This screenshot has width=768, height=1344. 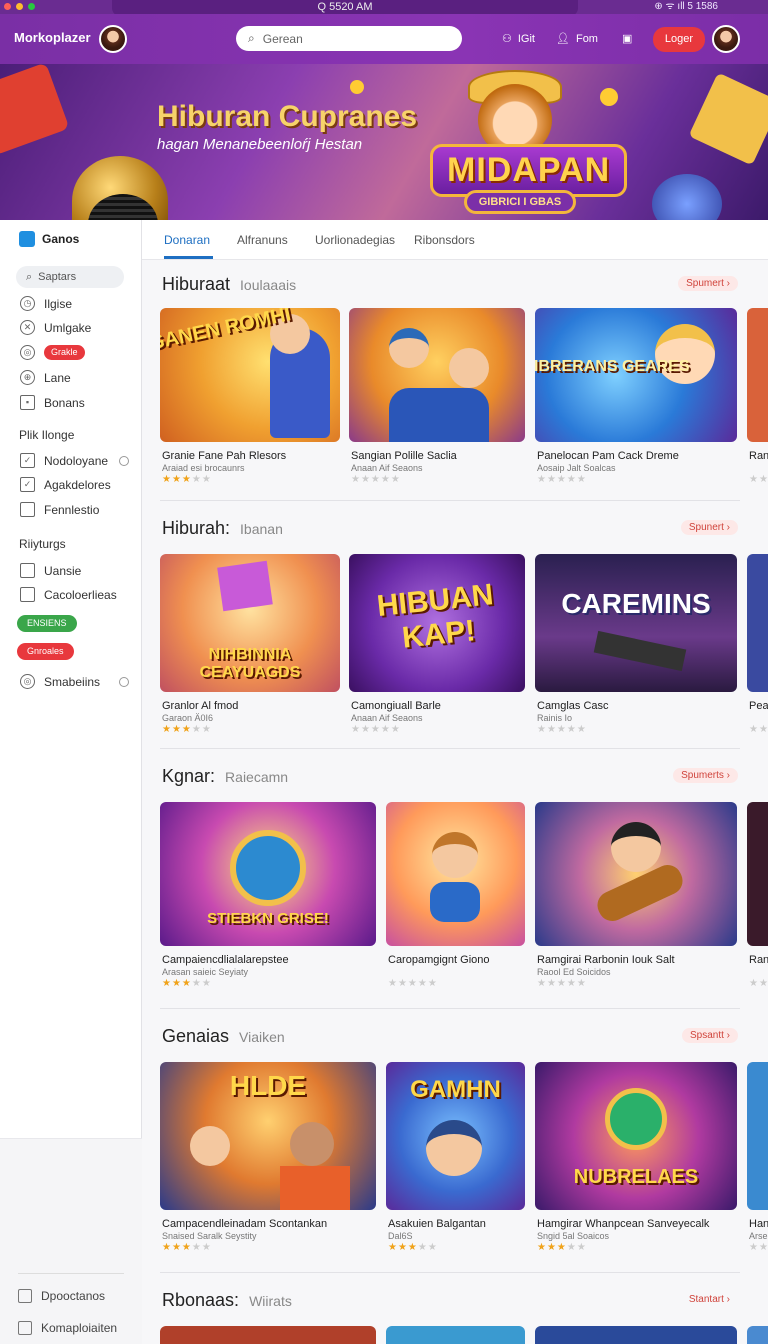 What do you see at coordinates (705, 775) in the screenshot?
I see `see-more-link: Spumerts ›` at bounding box center [705, 775].